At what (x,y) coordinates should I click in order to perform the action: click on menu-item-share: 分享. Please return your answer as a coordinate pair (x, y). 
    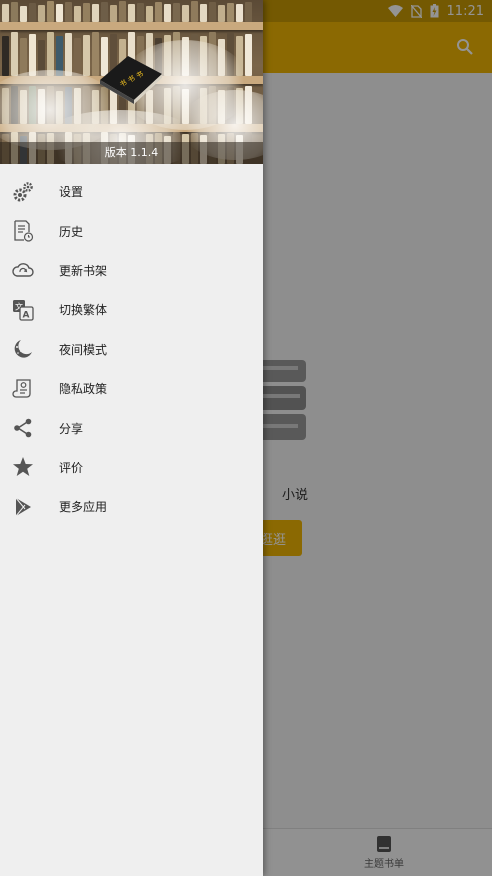
    Looking at the image, I should click on (131, 427).